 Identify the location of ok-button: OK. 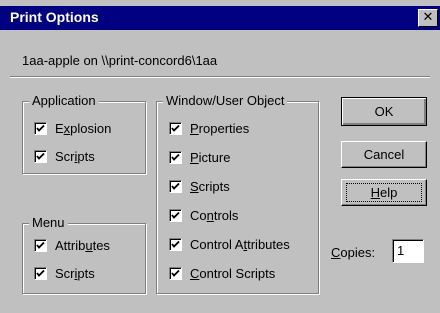
(384, 111).